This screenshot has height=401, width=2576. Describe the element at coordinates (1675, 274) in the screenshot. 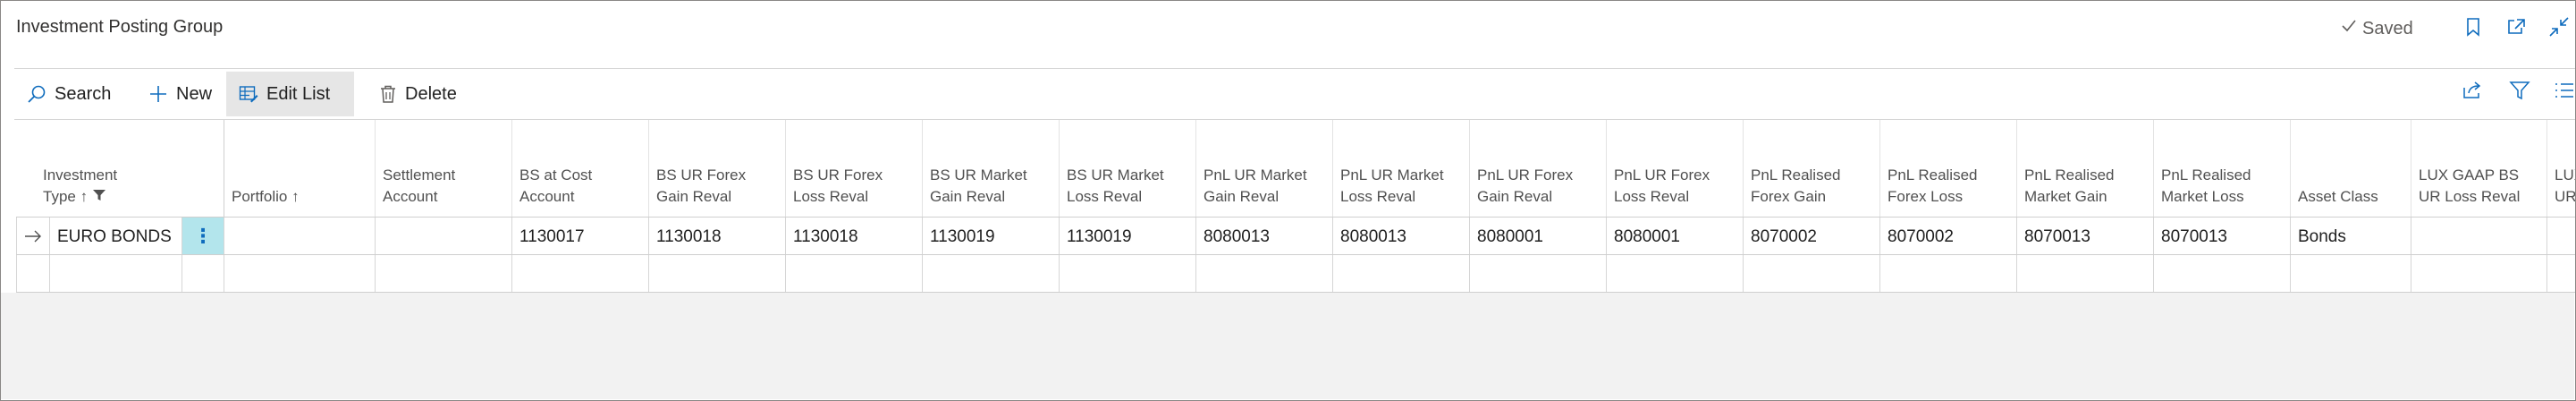

I see `cell-pnl-ur-forex-loss-reval` at that location.